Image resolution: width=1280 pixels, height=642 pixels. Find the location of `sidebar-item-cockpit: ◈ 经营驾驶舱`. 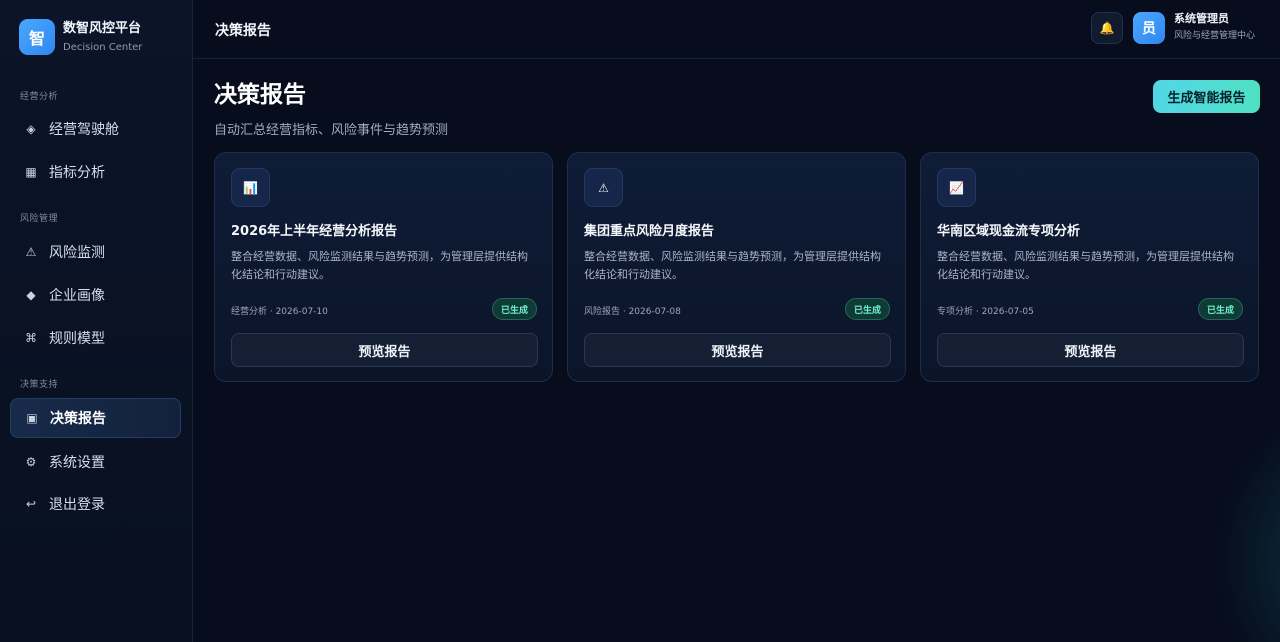

sidebar-item-cockpit: ◈ 经营驾驶舱 is located at coordinates (95, 129).